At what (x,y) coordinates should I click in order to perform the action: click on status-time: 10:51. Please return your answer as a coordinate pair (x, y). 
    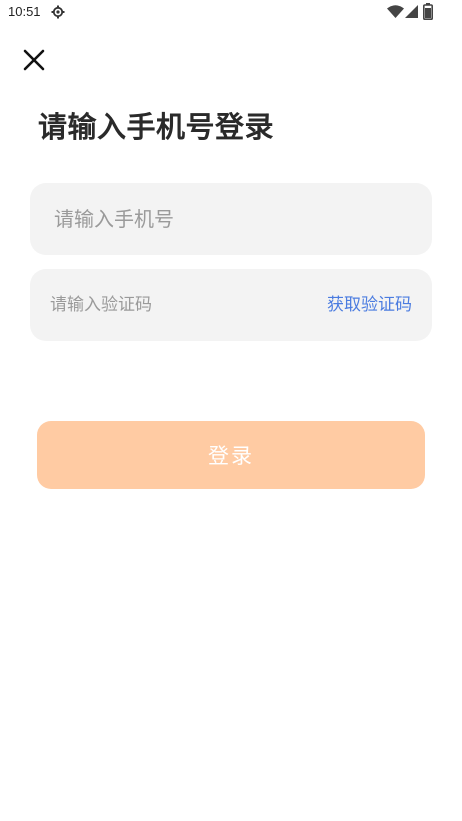
    Looking at the image, I should click on (24, 11).